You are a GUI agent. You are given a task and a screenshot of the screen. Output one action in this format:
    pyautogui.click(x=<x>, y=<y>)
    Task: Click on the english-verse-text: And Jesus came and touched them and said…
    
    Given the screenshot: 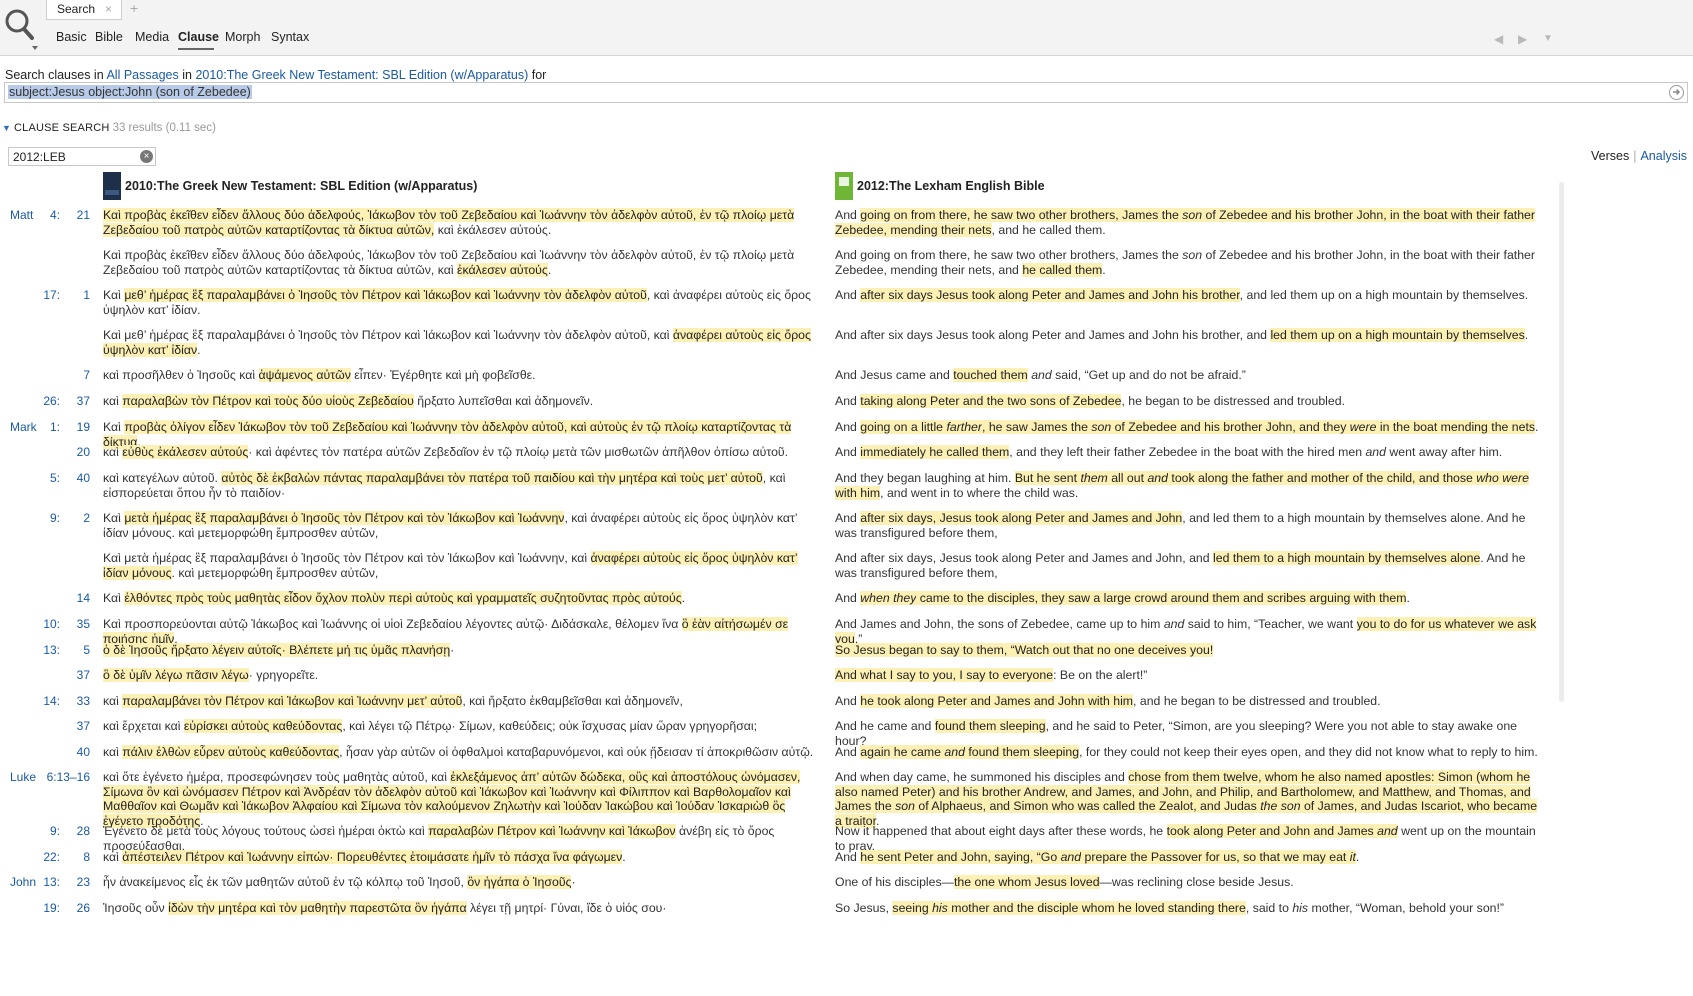 What is the action you would take?
    pyautogui.click(x=1191, y=375)
    